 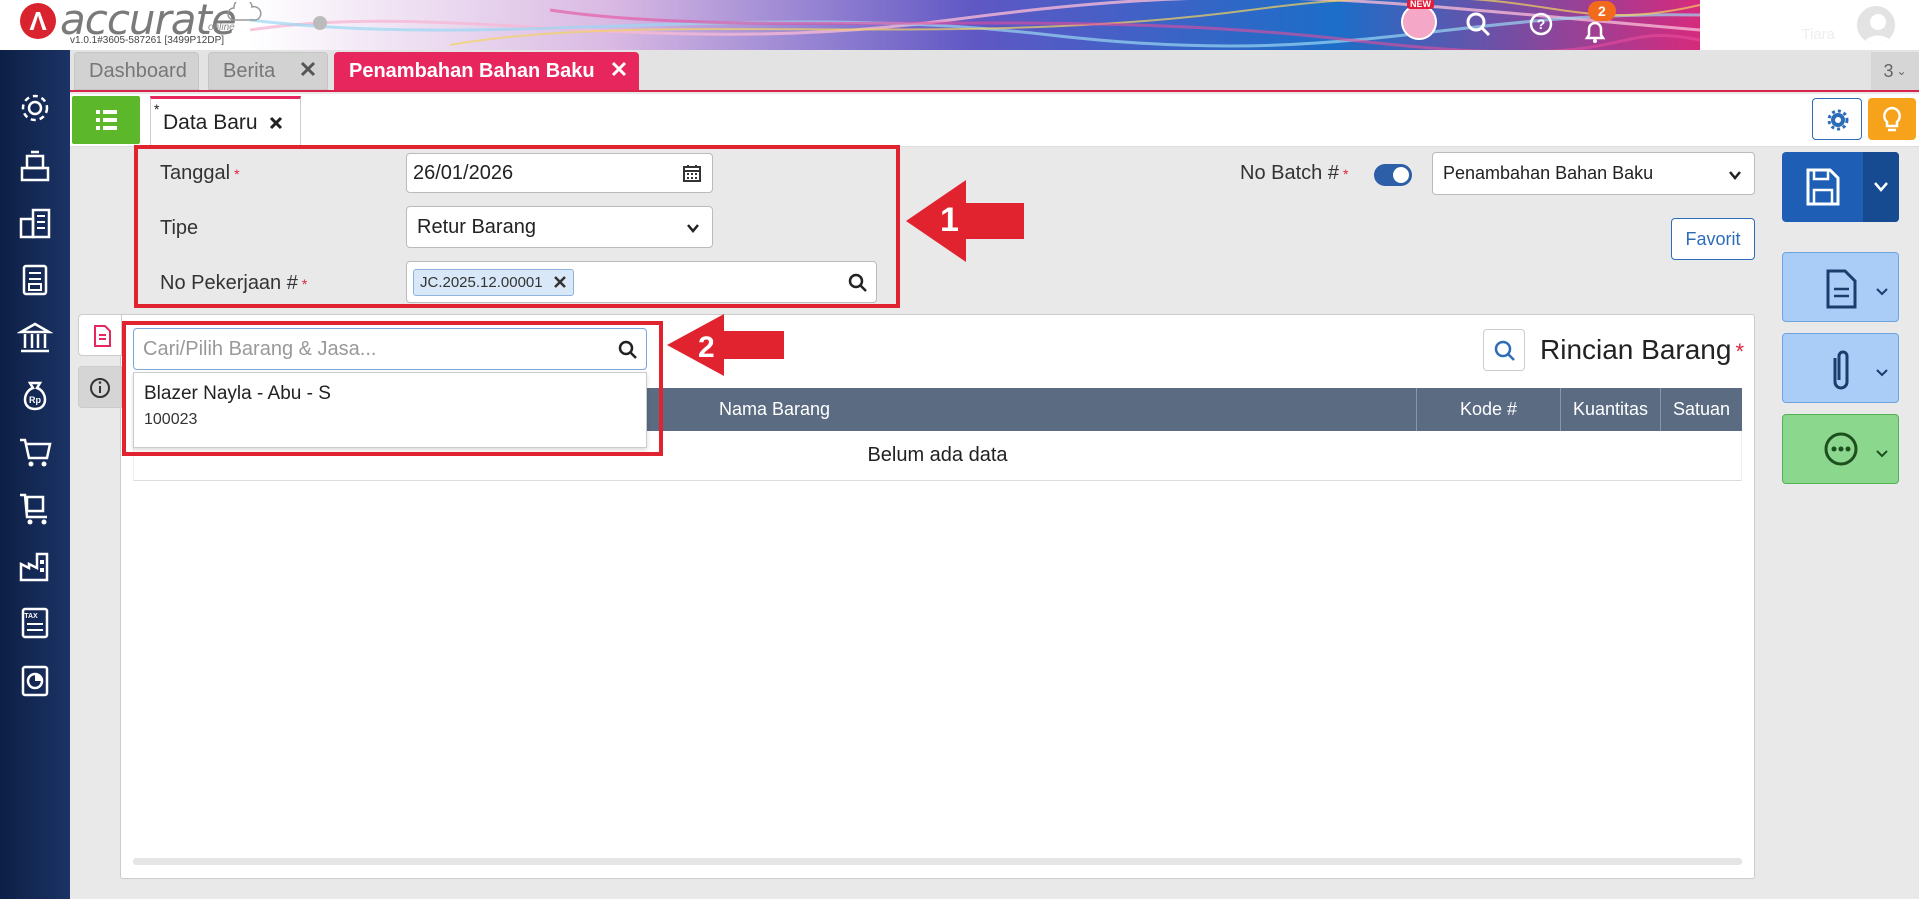 What do you see at coordinates (35, 280) in the screenshot?
I see `ledger-icon` at bounding box center [35, 280].